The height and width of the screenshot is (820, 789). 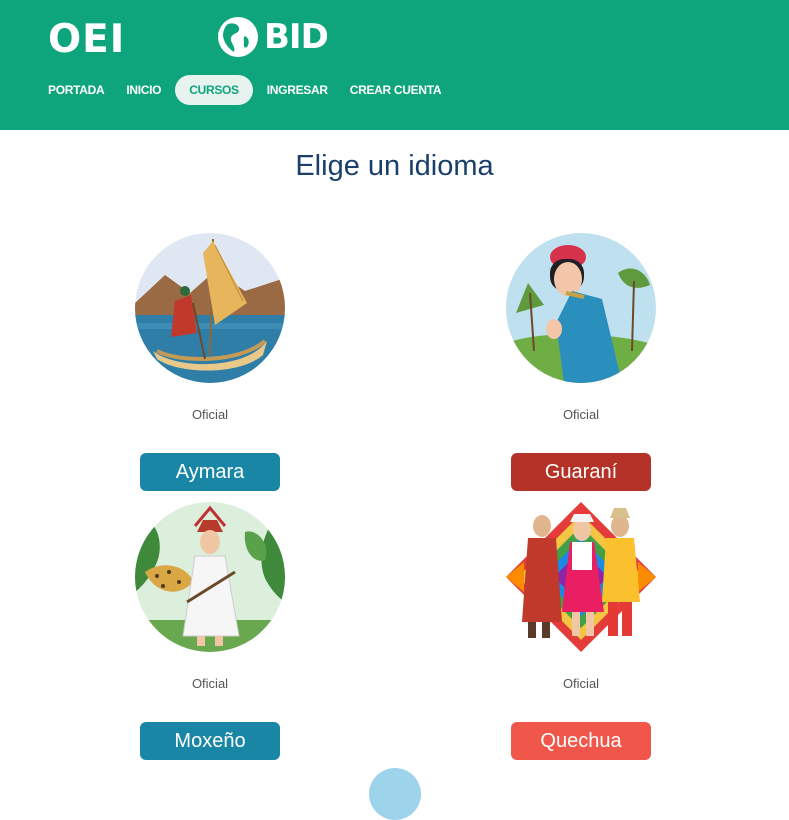 I want to click on guarani-status: Oficial, so click(x=581, y=414).